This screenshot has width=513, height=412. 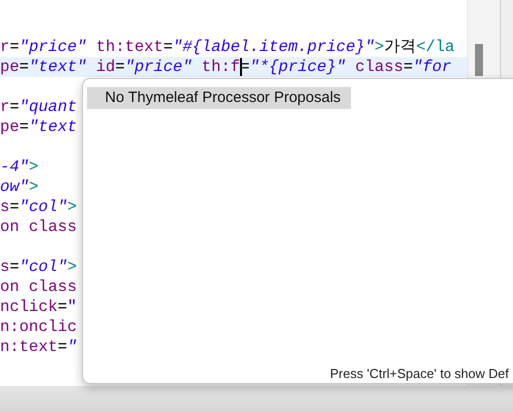 What do you see at coordinates (419, 373) in the screenshot?
I see `hint-text: Press 'Ctrl+Space' to show Def` at bounding box center [419, 373].